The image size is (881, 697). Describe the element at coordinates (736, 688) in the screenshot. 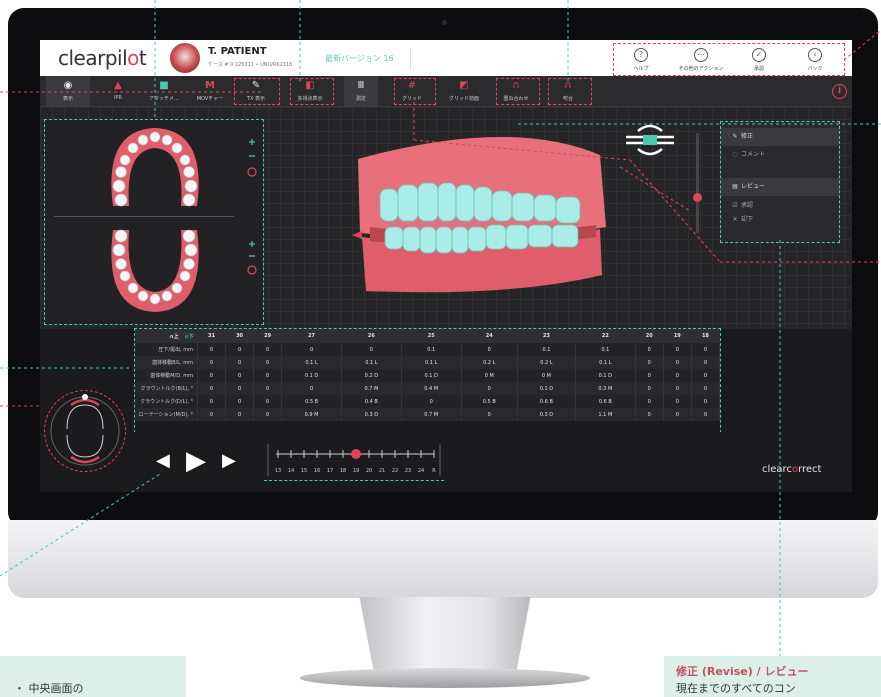

I see `callout-right-text: 現在までのすべてのコン` at that location.